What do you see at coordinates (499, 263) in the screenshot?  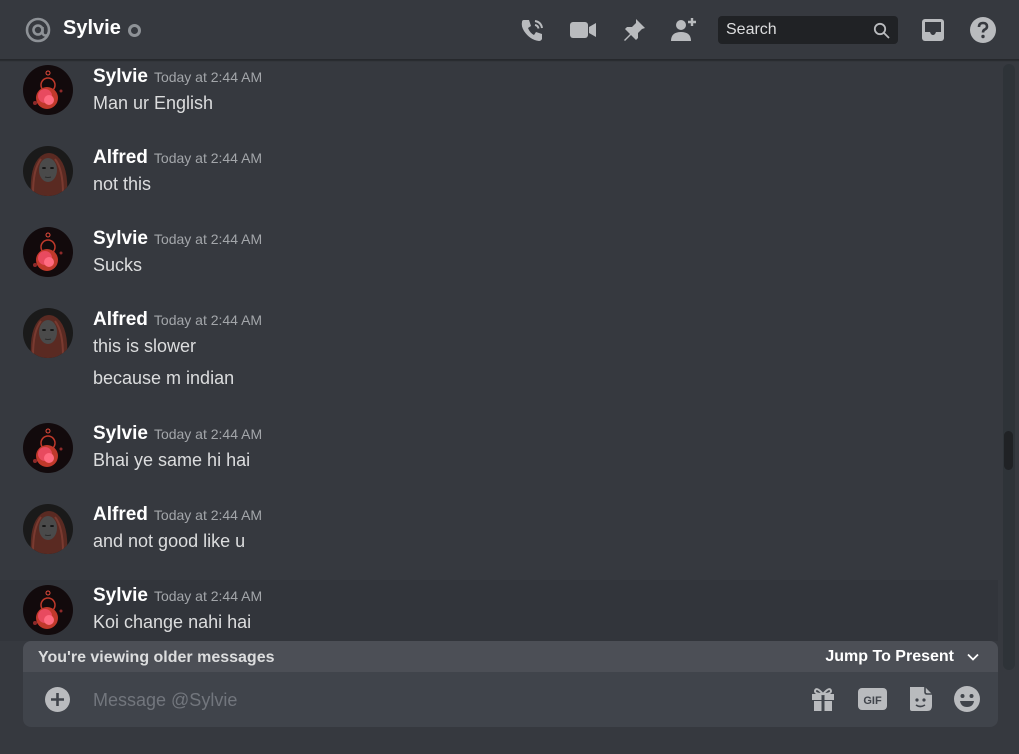 I see `message-group: Sylvie Today at 2:44 AM Sucks` at bounding box center [499, 263].